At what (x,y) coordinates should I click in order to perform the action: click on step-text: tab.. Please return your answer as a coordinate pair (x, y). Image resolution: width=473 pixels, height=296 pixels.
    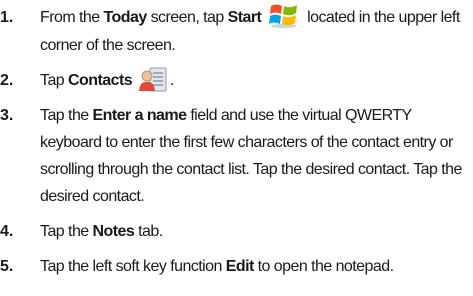
    Looking at the image, I should click on (148, 232).